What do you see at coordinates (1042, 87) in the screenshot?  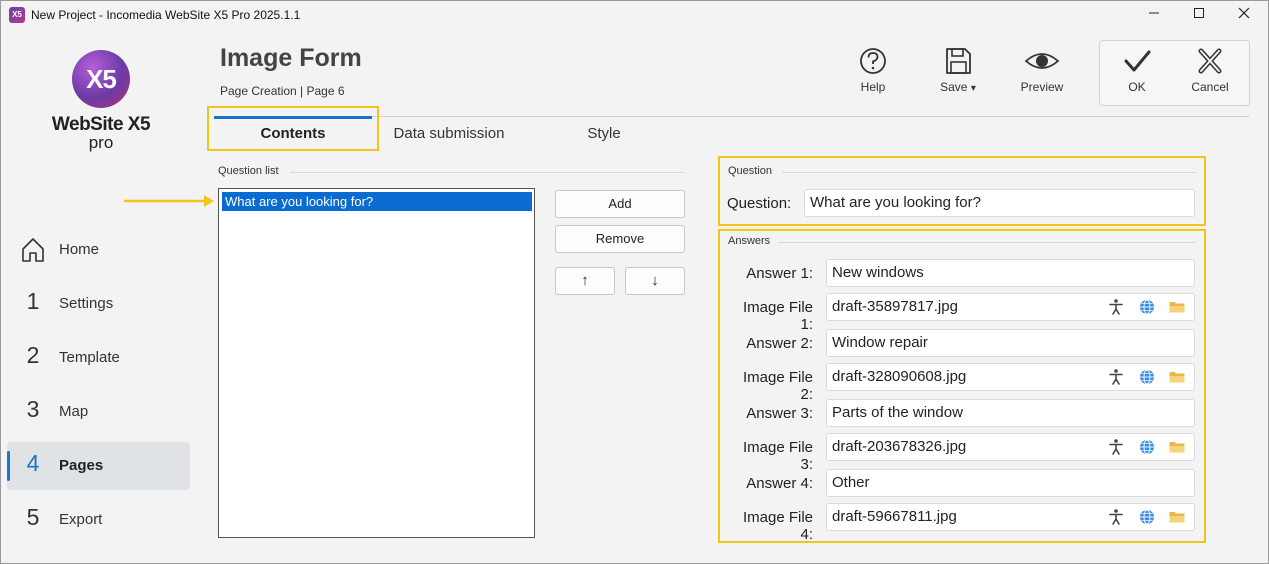 I see `preview-label: Preview` at bounding box center [1042, 87].